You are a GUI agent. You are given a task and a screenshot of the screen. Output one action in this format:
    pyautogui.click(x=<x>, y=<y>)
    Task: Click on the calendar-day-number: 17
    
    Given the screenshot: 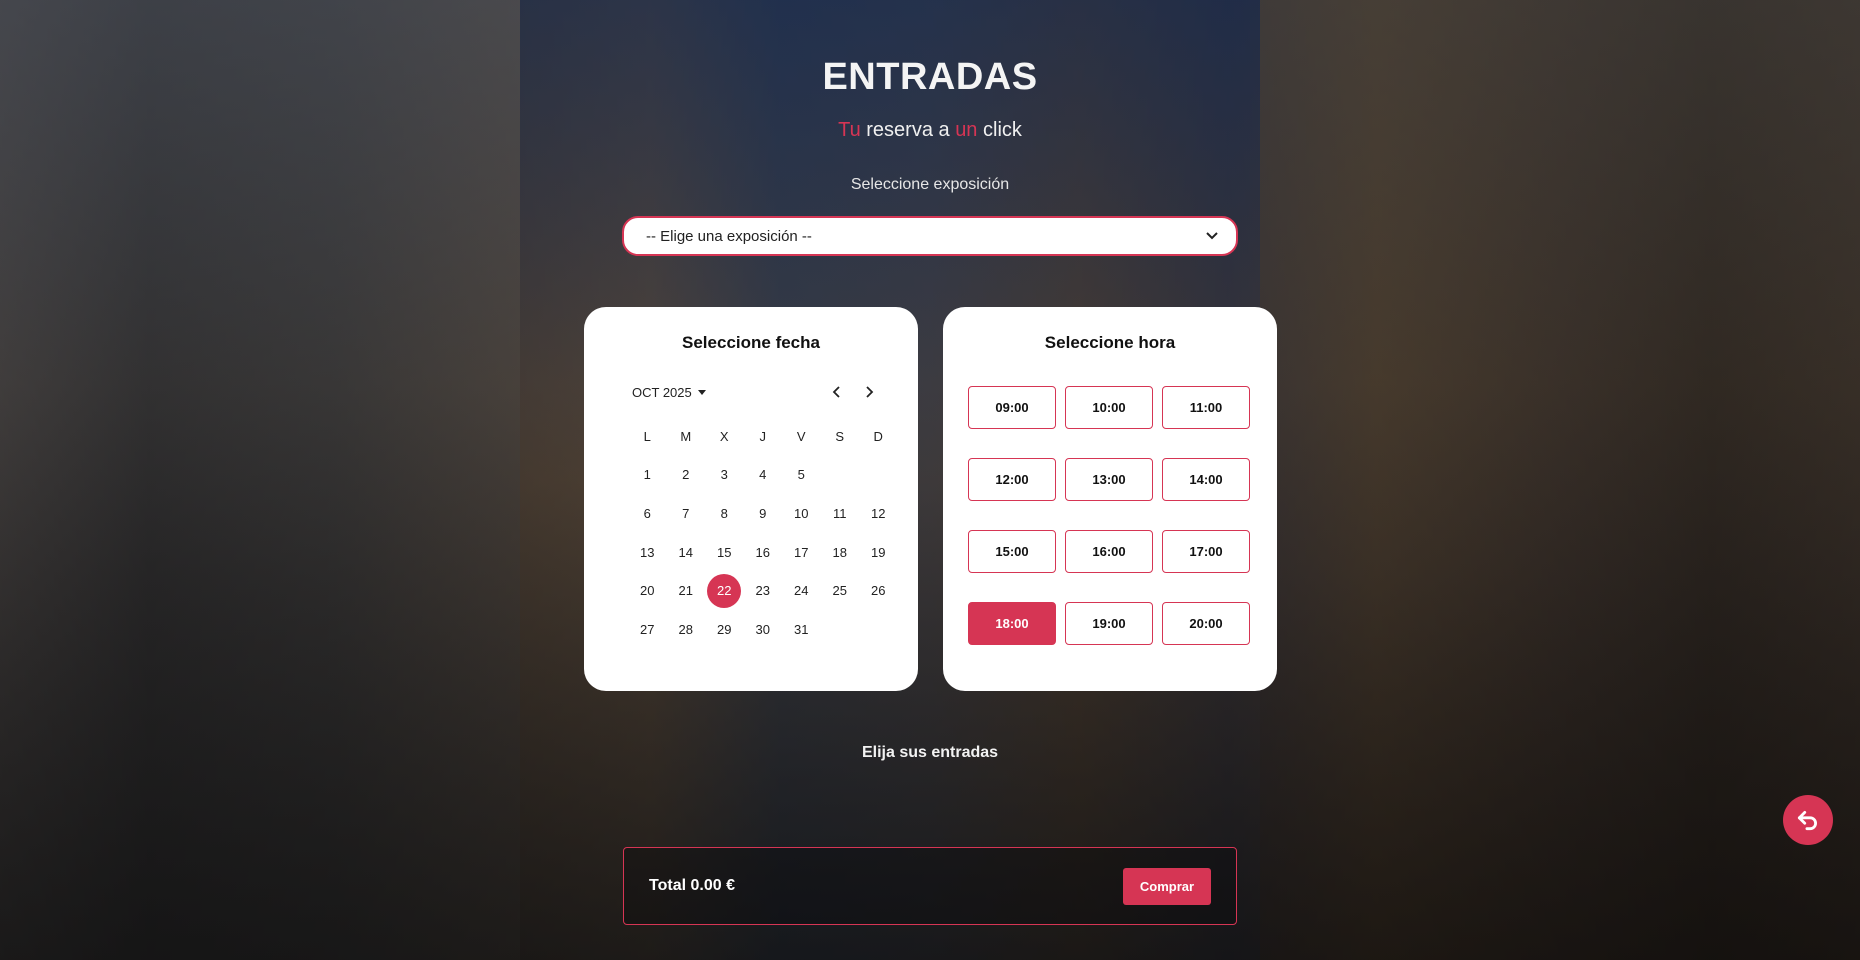 What is the action you would take?
    pyautogui.click(x=801, y=552)
    